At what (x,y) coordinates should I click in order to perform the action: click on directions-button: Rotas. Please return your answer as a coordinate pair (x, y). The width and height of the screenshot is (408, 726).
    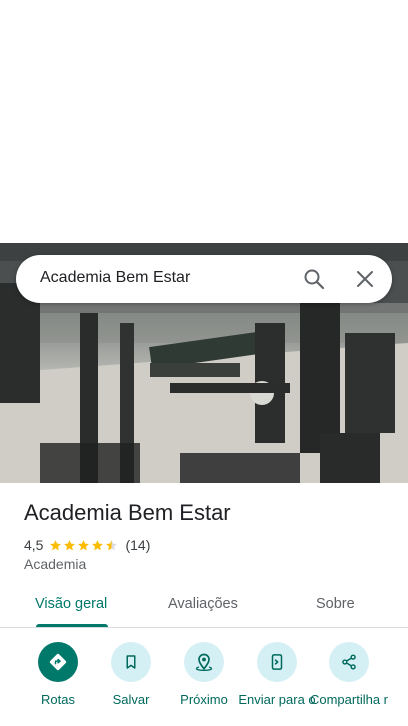
    Looking at the image, I should click on (58, 673).